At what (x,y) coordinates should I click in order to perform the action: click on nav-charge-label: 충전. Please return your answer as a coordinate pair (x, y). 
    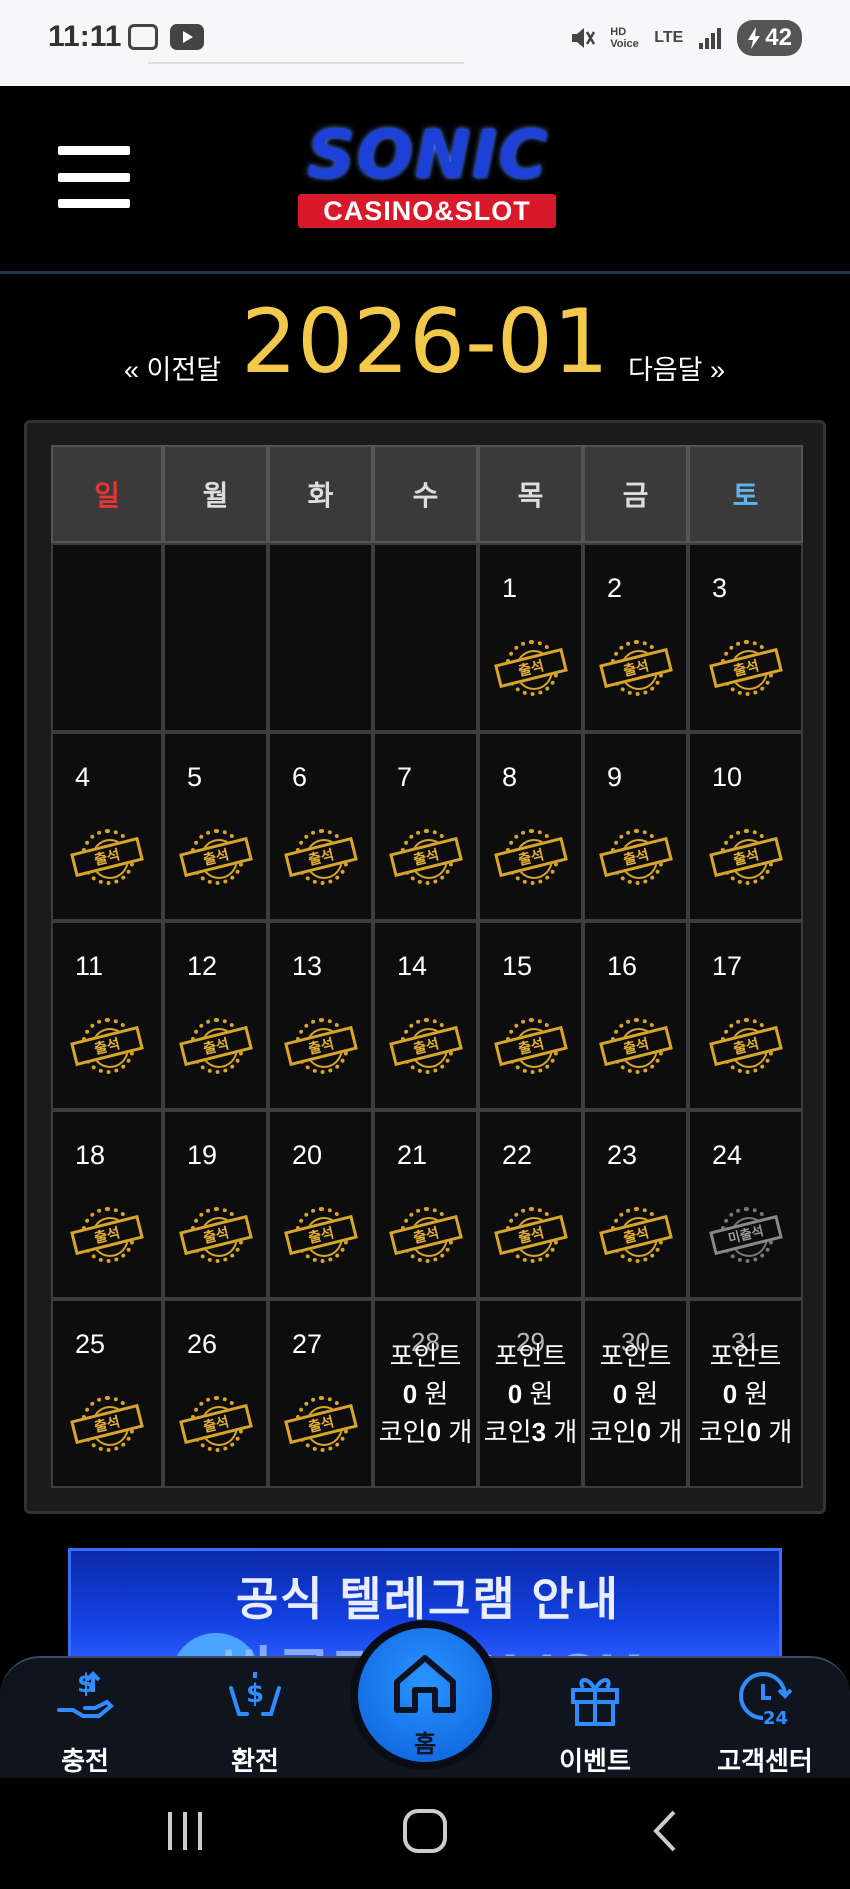
    Looking at the image, I should click on (85, 1761).